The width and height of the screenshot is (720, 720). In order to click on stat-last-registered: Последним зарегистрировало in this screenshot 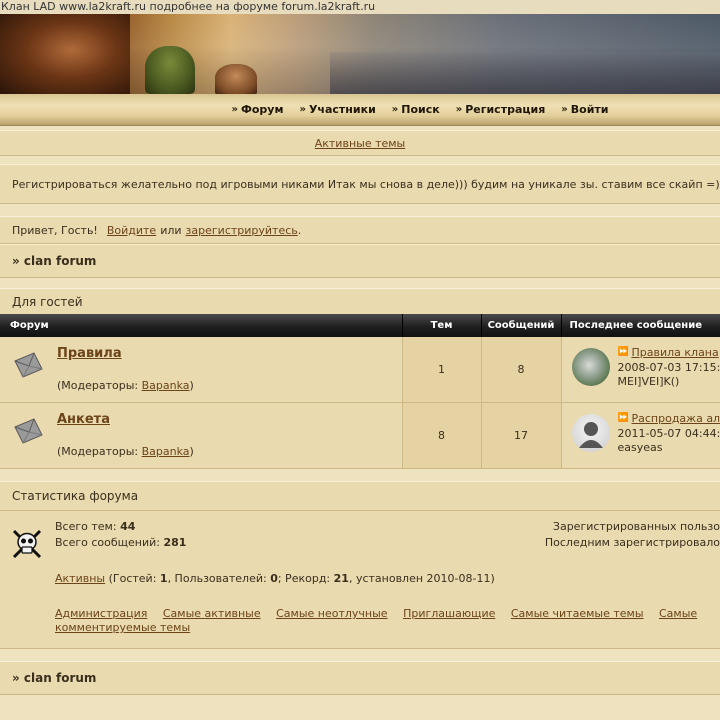, I will do `click(632, 542)`.